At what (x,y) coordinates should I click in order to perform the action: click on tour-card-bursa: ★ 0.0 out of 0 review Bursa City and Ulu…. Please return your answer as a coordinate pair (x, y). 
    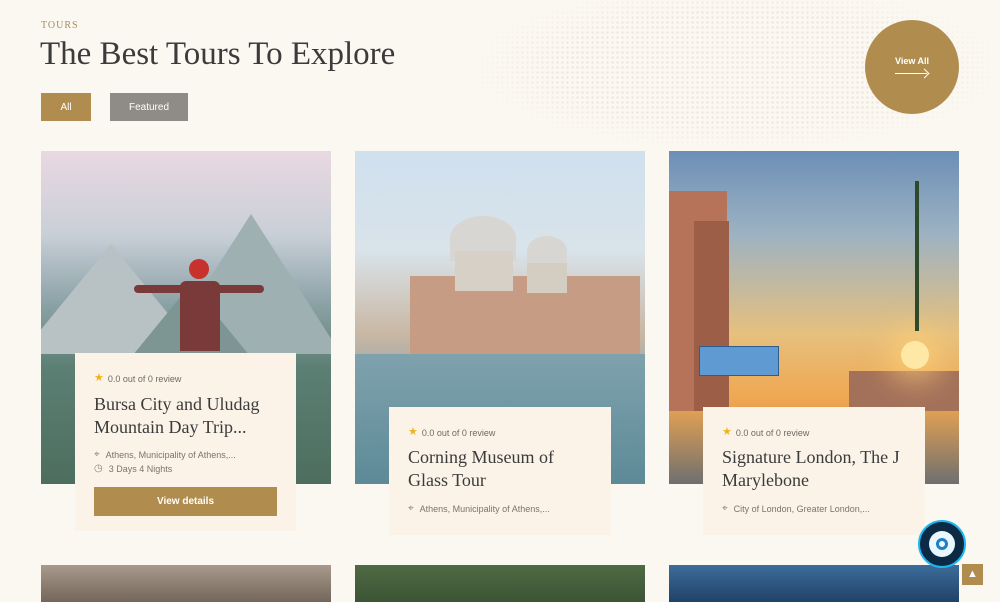
    Looking at the image, I should click on (185, 442).